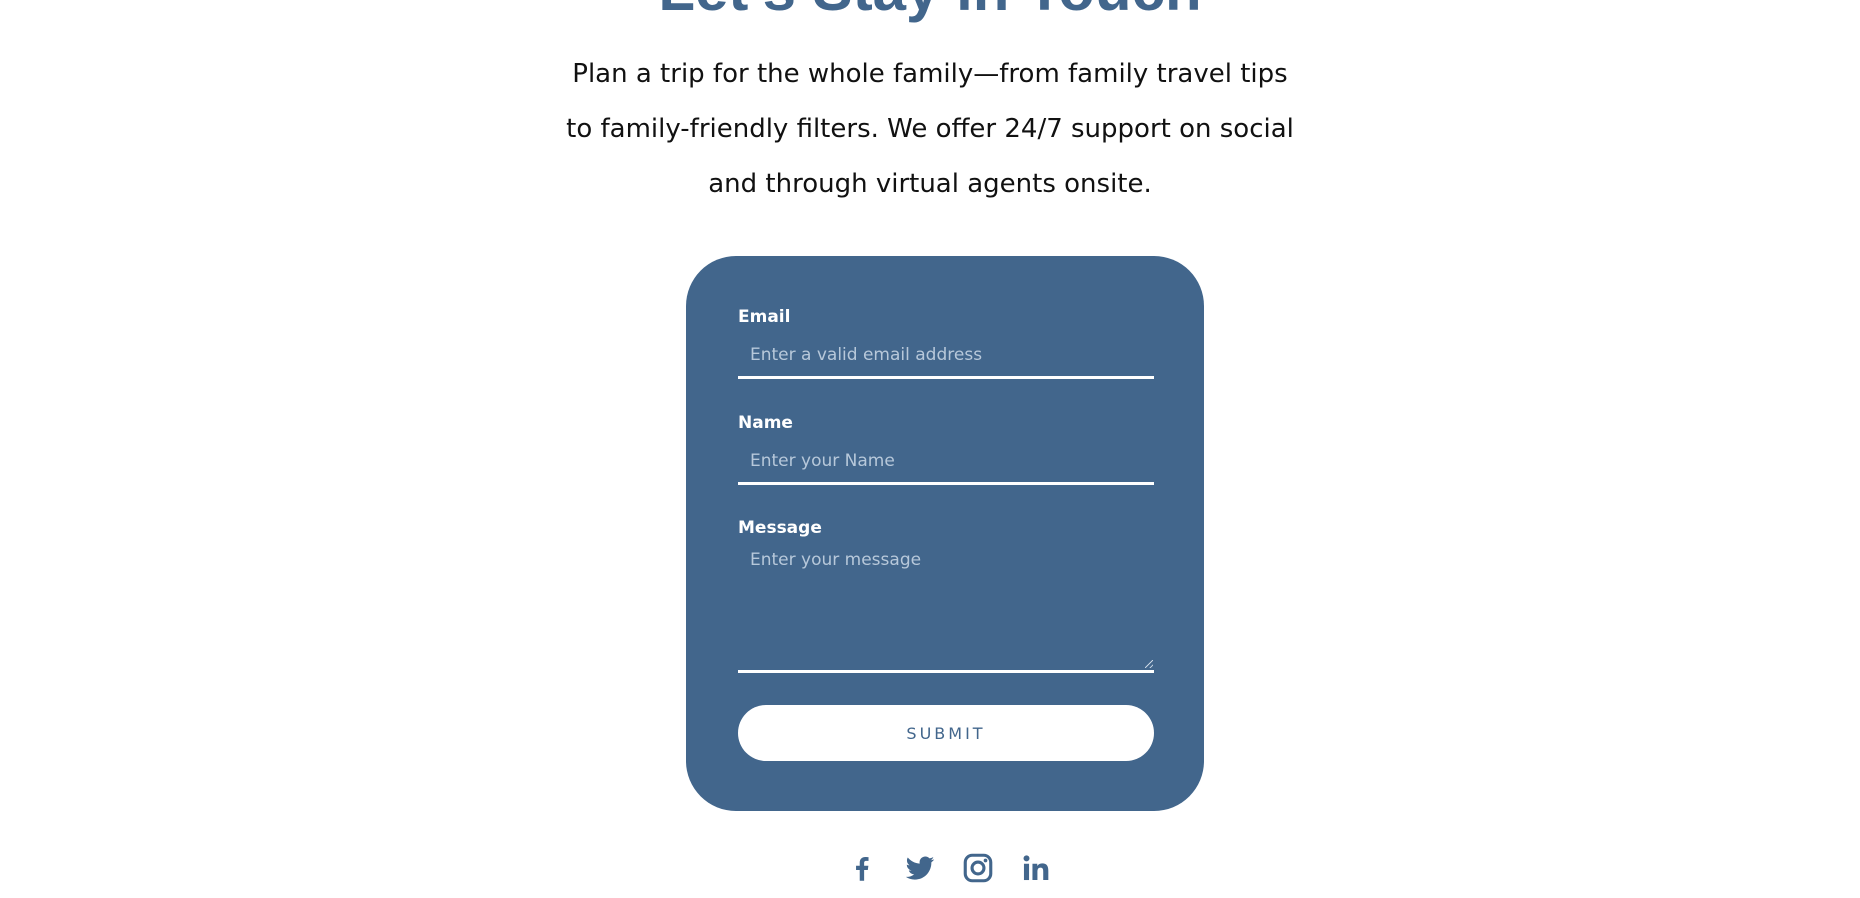 The width and height of the screenshot is (1860, 898). Describe the element at coordinates (930, 10) in the screenshot. I see `section-heading: Let's Stay in Touch` at that location.